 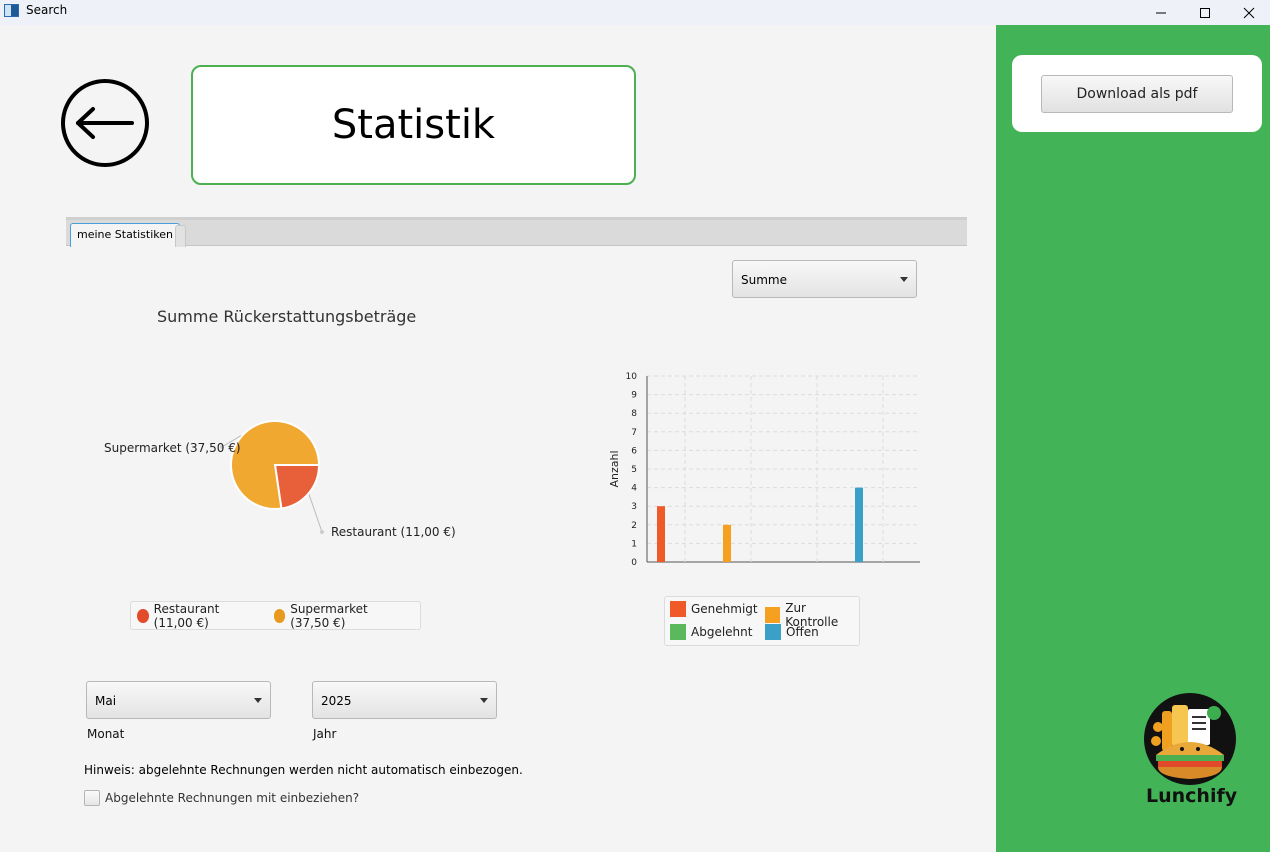 I want to click on bar-legend-item-genehmigt: Genehmigt, so click(x=714, y=609).